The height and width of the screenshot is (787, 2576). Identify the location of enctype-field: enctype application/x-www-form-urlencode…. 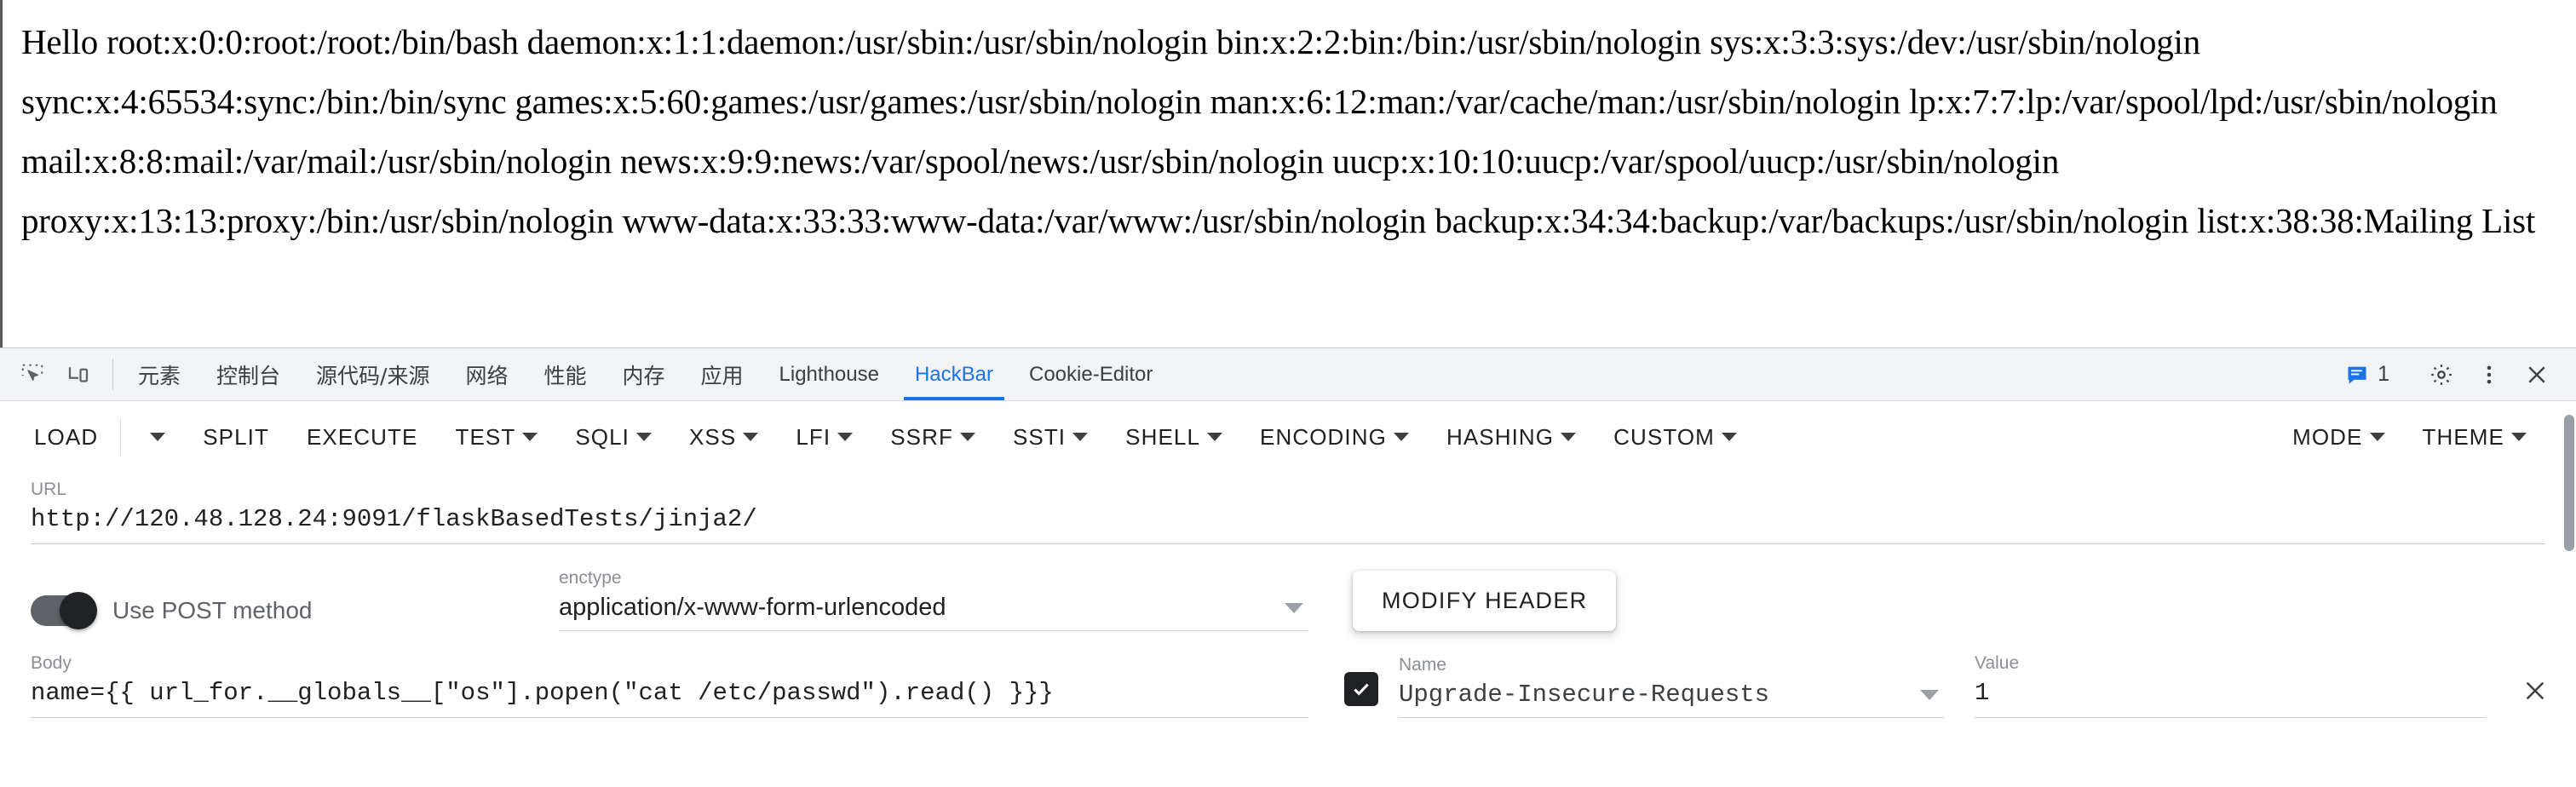
(934, 599).